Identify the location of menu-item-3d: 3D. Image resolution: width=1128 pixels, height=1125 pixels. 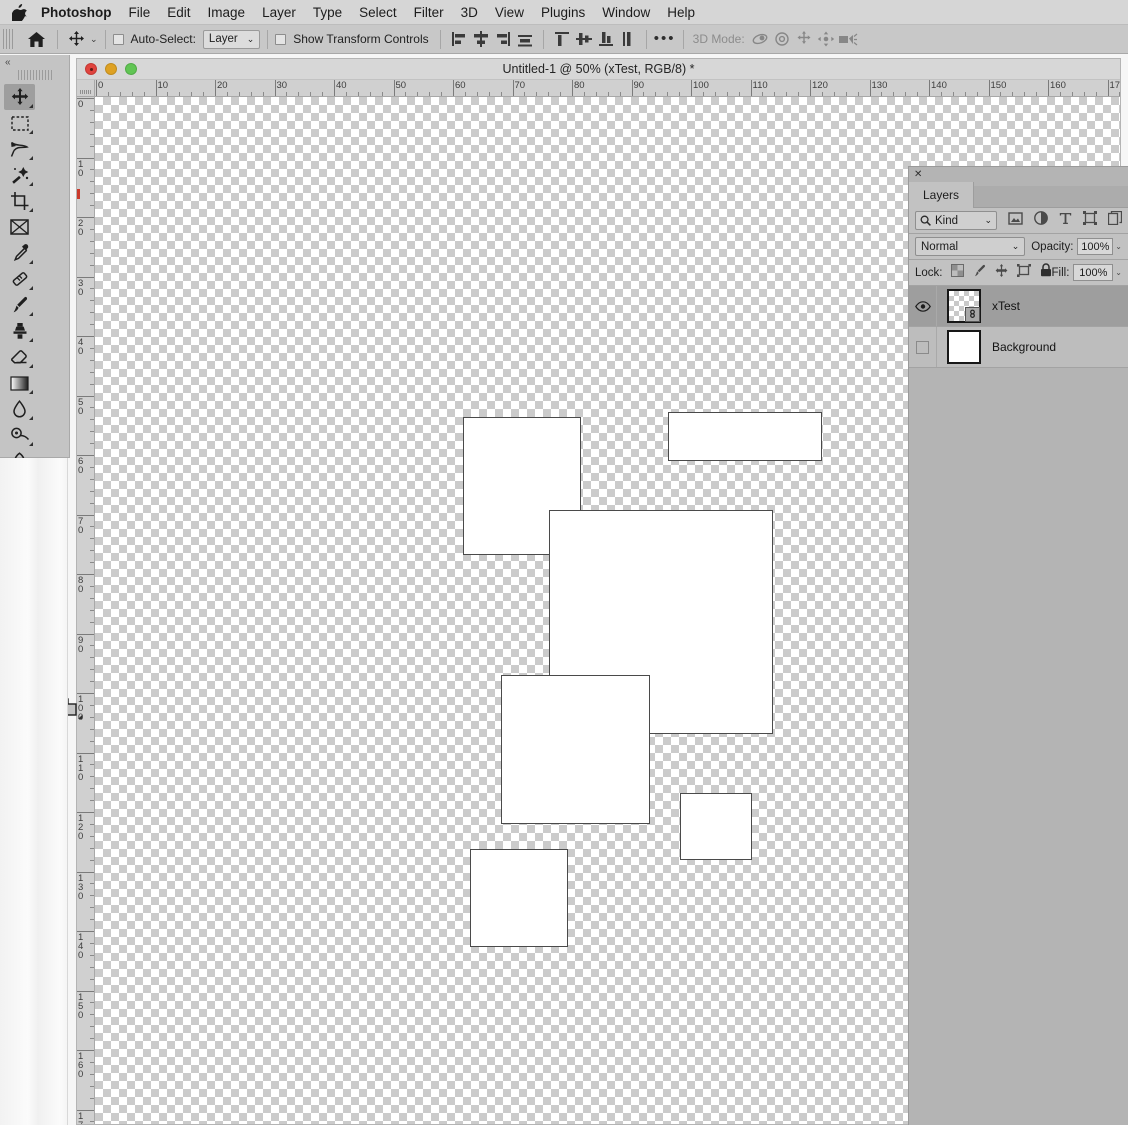
(469, 12).